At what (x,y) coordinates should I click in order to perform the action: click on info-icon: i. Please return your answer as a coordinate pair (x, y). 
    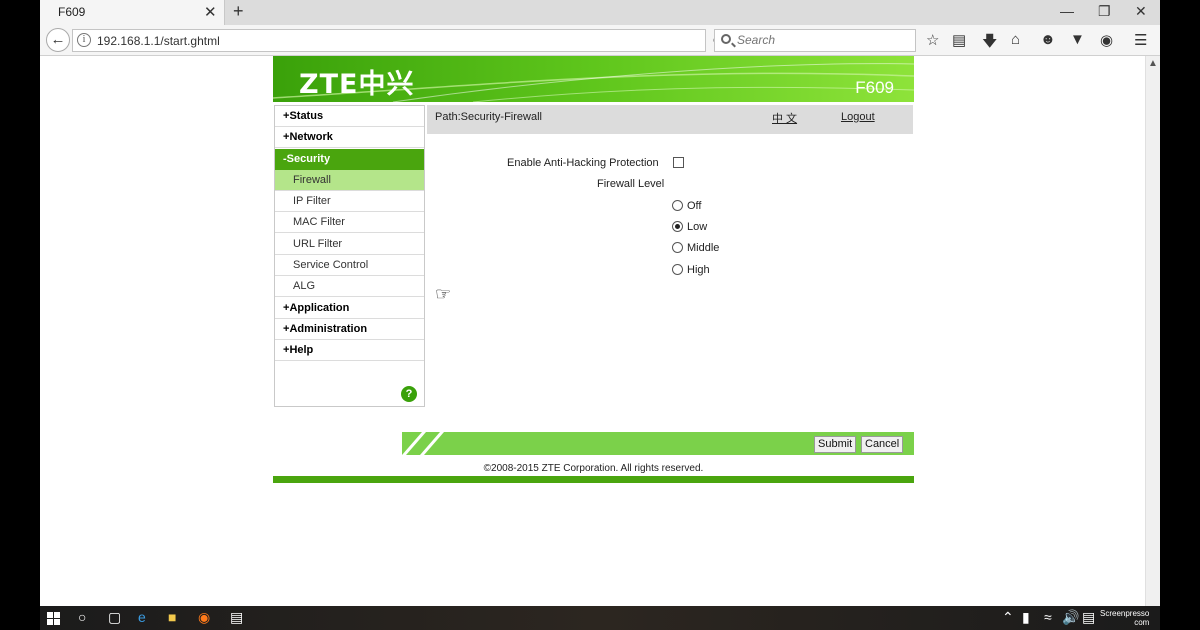
    Looking at the image, I should click on (84, 40).